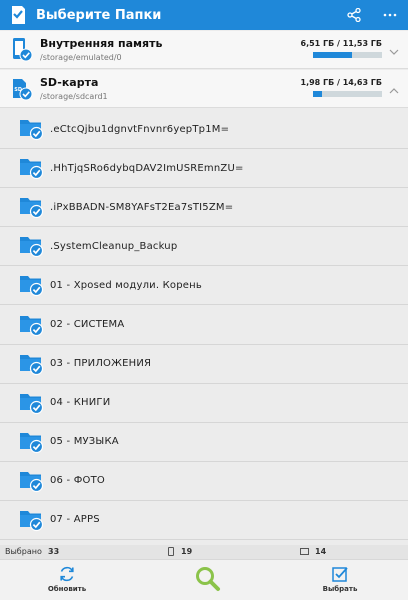 The width and height of the screenshot is (408, 600). What do you see at coordinates (204, 247) in the screenshot?
I see `folder-row: .SystemCleanup_Backup` at bounding box center [204, 247].